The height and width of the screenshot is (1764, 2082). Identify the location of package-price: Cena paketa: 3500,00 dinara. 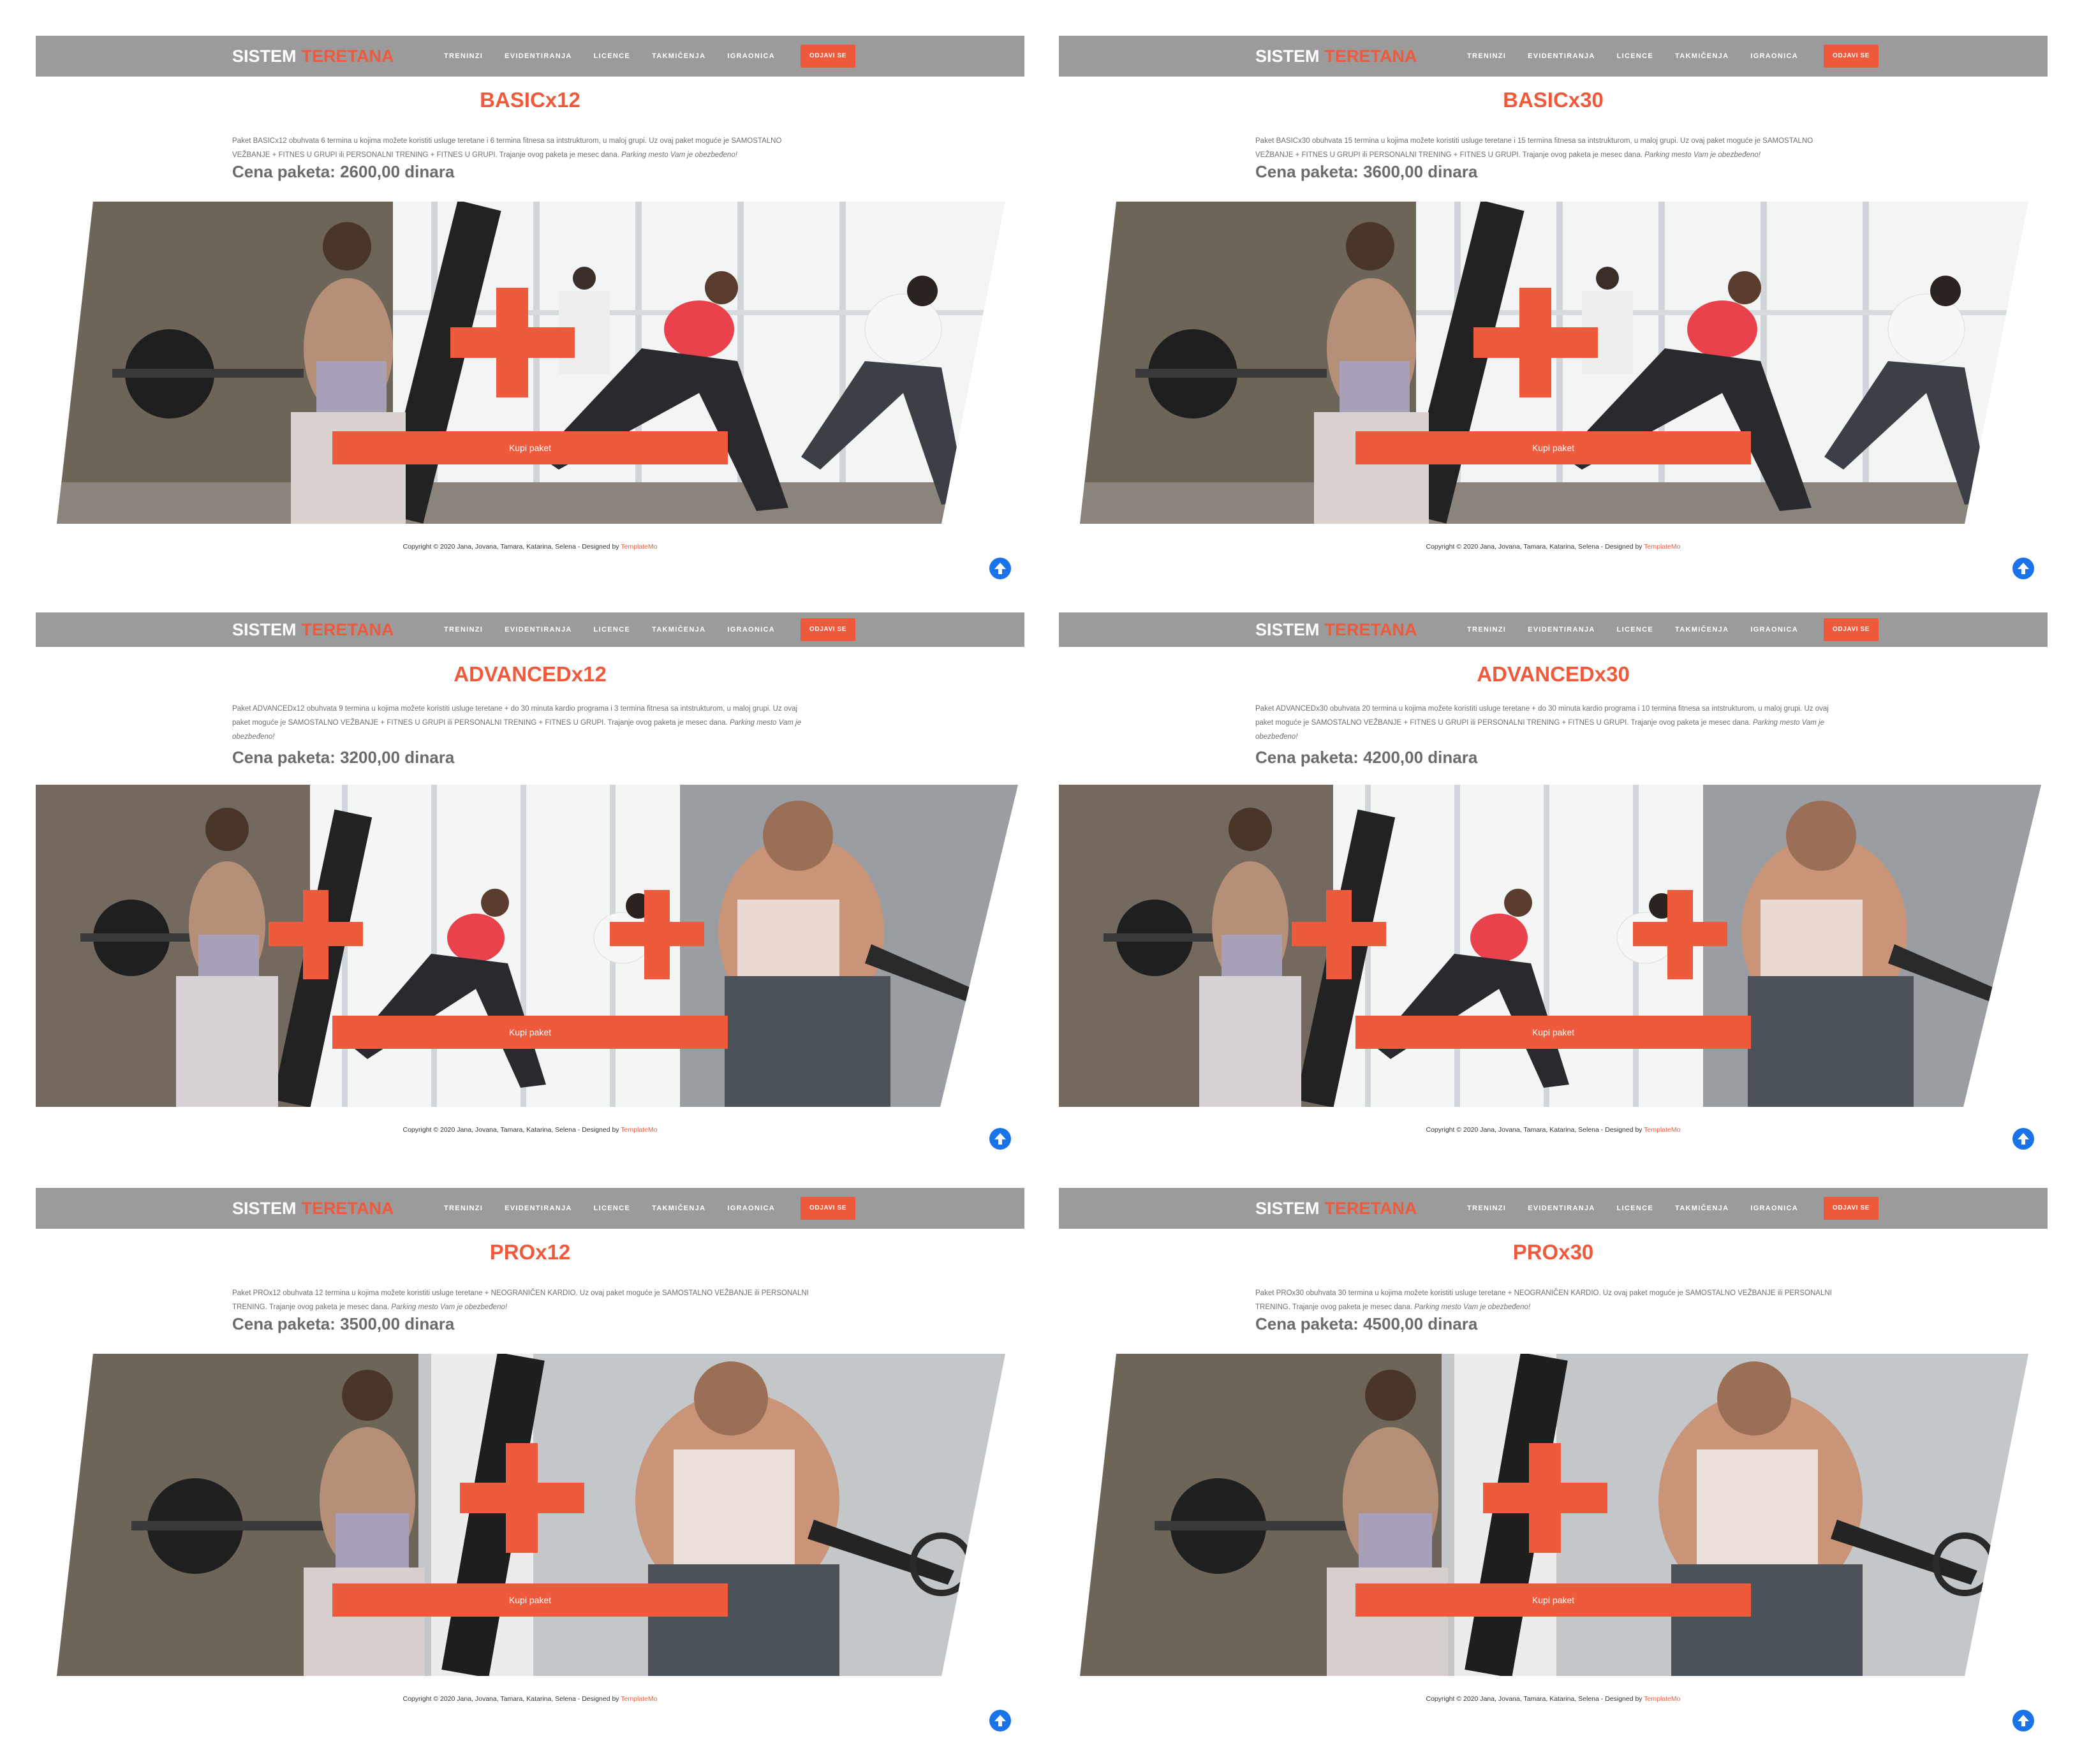
(343, 1323).